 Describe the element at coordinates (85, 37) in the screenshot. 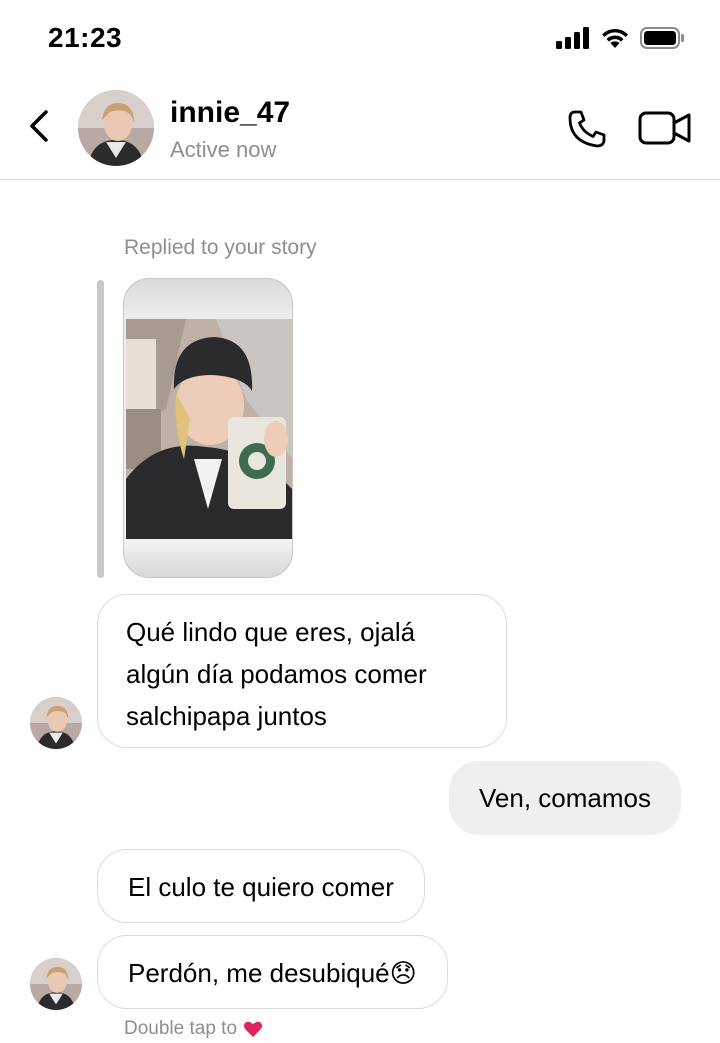

I see `status-time: 21:23` at that location.